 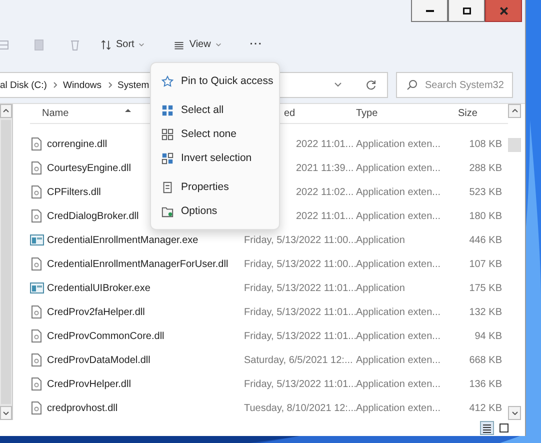 I want to click on file-name: CPFilters.dll, so click(x=74, y=192).